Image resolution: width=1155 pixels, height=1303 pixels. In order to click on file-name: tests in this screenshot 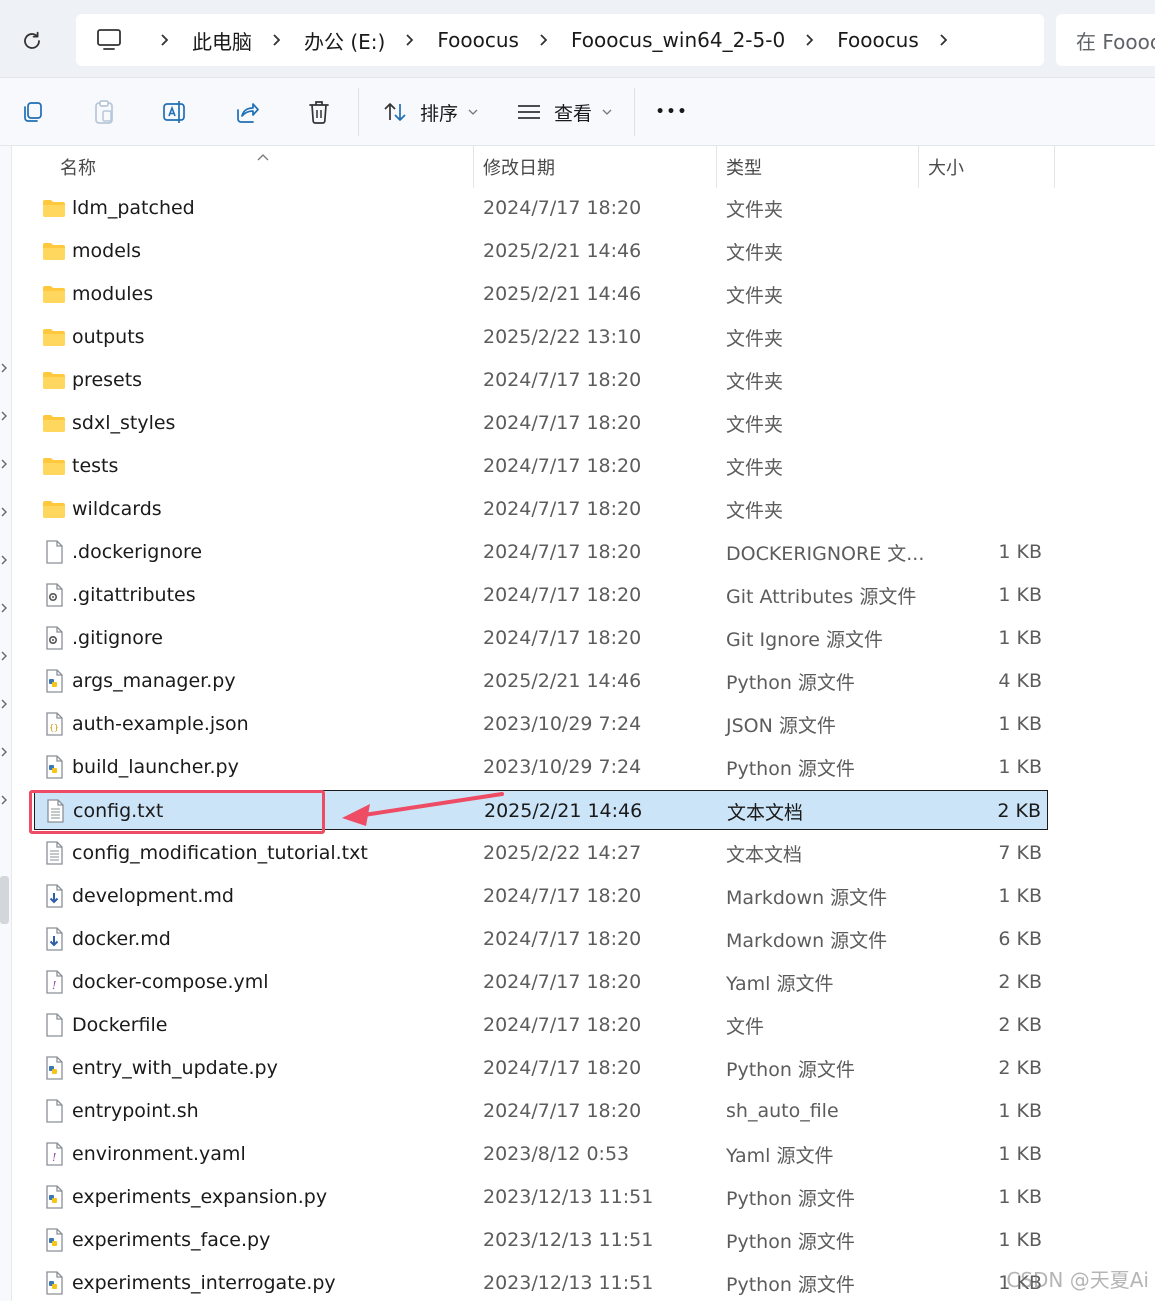, I will do `click(95, 466)`.